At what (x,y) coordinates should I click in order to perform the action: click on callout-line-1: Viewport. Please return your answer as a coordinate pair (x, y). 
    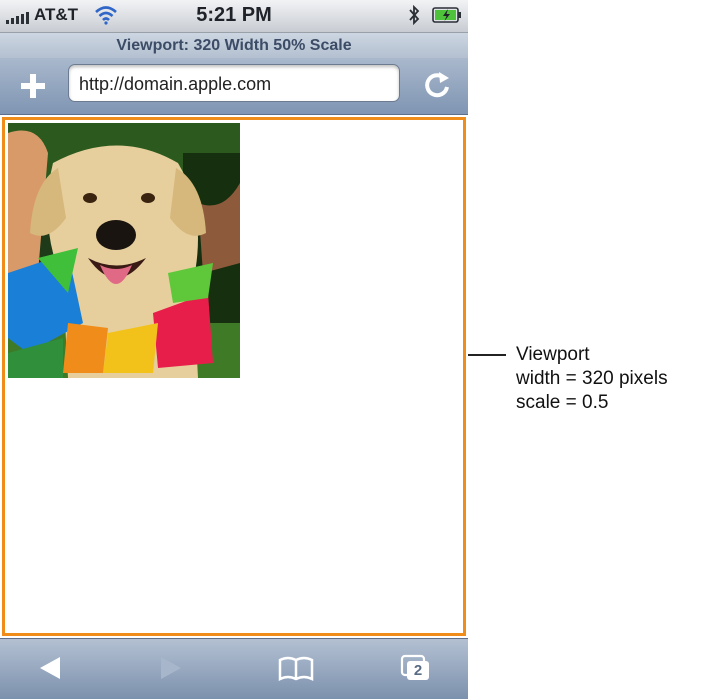
    Looking at the image, I should click on (553, 354).